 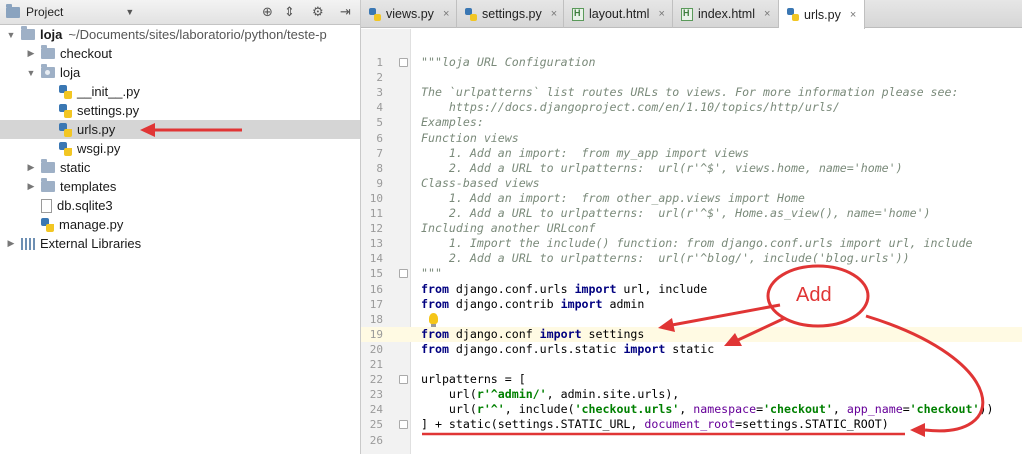 What do you see at coordinates (662, 288) in the screenshot?
I see `code-token: url, include` at bounding box center [662, 288].